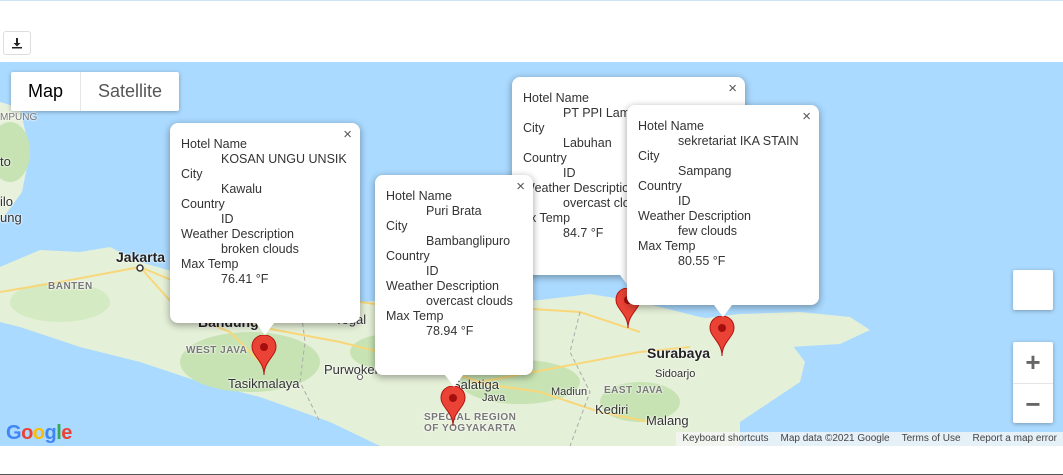 This screenshot has width=1063, height=475. Describe the element at coordinates (634, 390) in the screenshot. I see `place-label-east-java: EAST JAVA` at that location.